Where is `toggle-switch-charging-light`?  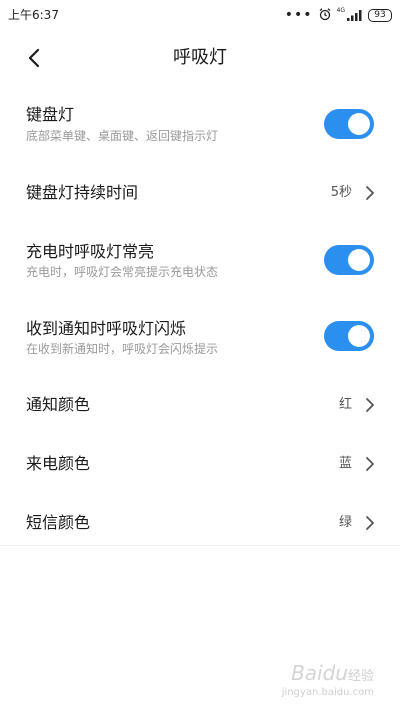 toggle-switch-charging-light is located at coordinates (349, 260).